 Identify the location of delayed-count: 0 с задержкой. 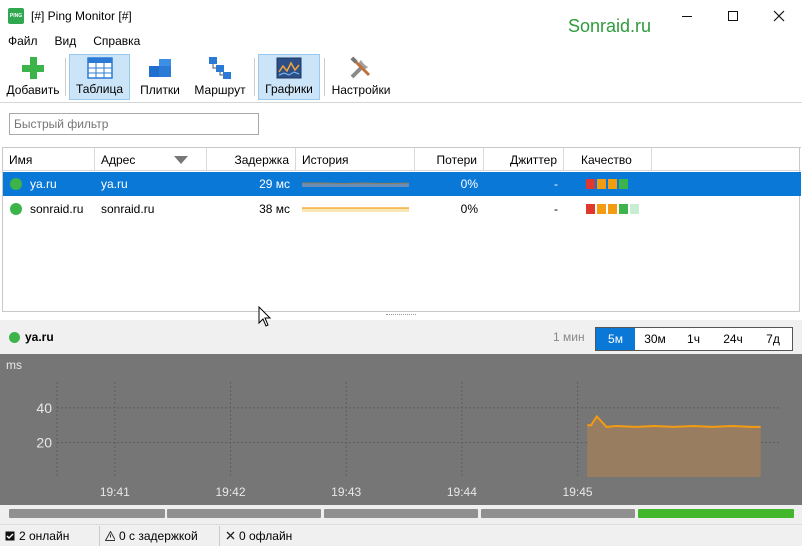
(158, 535).